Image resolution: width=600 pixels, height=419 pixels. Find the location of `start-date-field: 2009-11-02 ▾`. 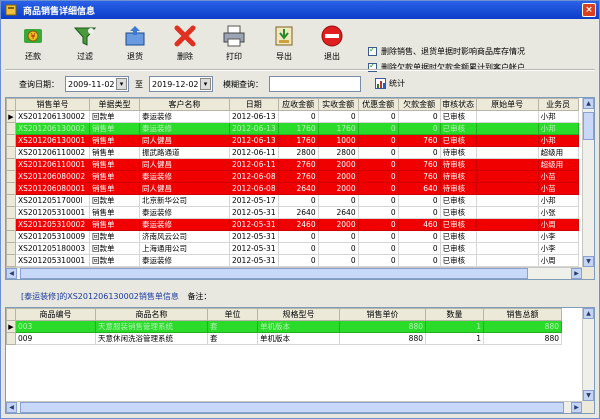

start-date-field: 2009-11-02 ▾ is located at coordinates (97, 84).